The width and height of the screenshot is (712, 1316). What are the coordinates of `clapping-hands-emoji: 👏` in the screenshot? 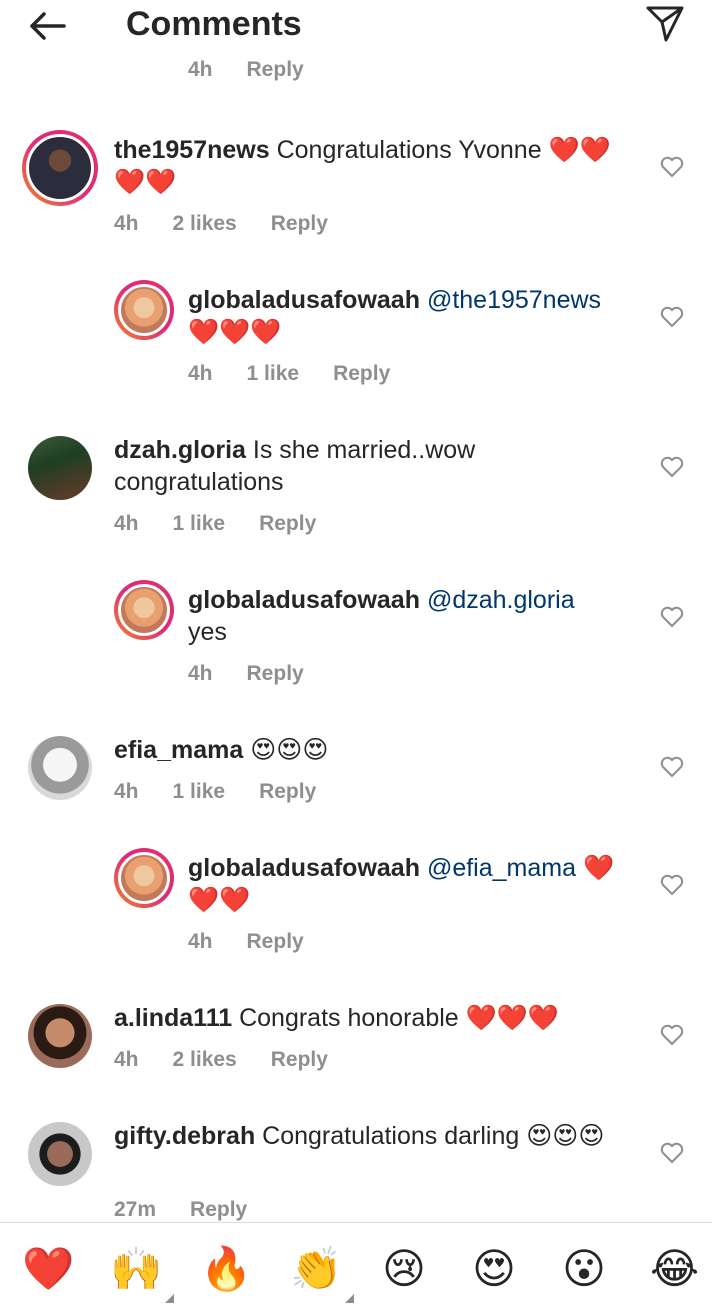 It's located at (316, 1268).